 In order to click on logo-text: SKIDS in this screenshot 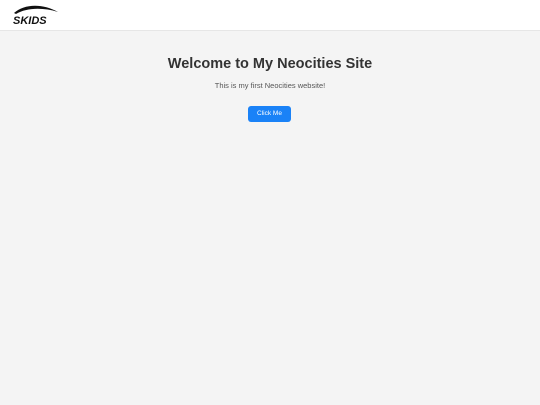, I will do `click(30, 20)`.